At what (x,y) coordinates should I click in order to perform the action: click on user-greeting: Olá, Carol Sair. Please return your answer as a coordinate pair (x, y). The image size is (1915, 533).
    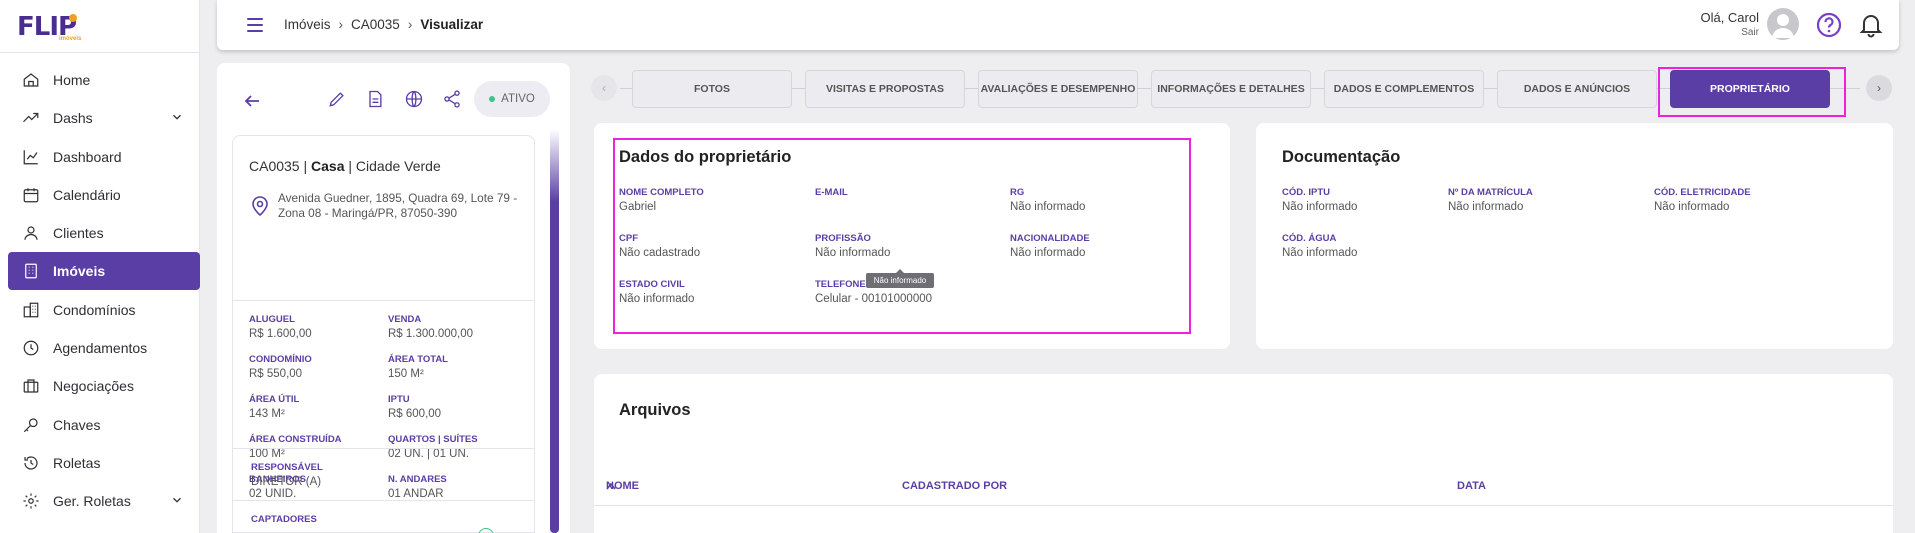
    Looking at the image, I should click on (1729, 24).